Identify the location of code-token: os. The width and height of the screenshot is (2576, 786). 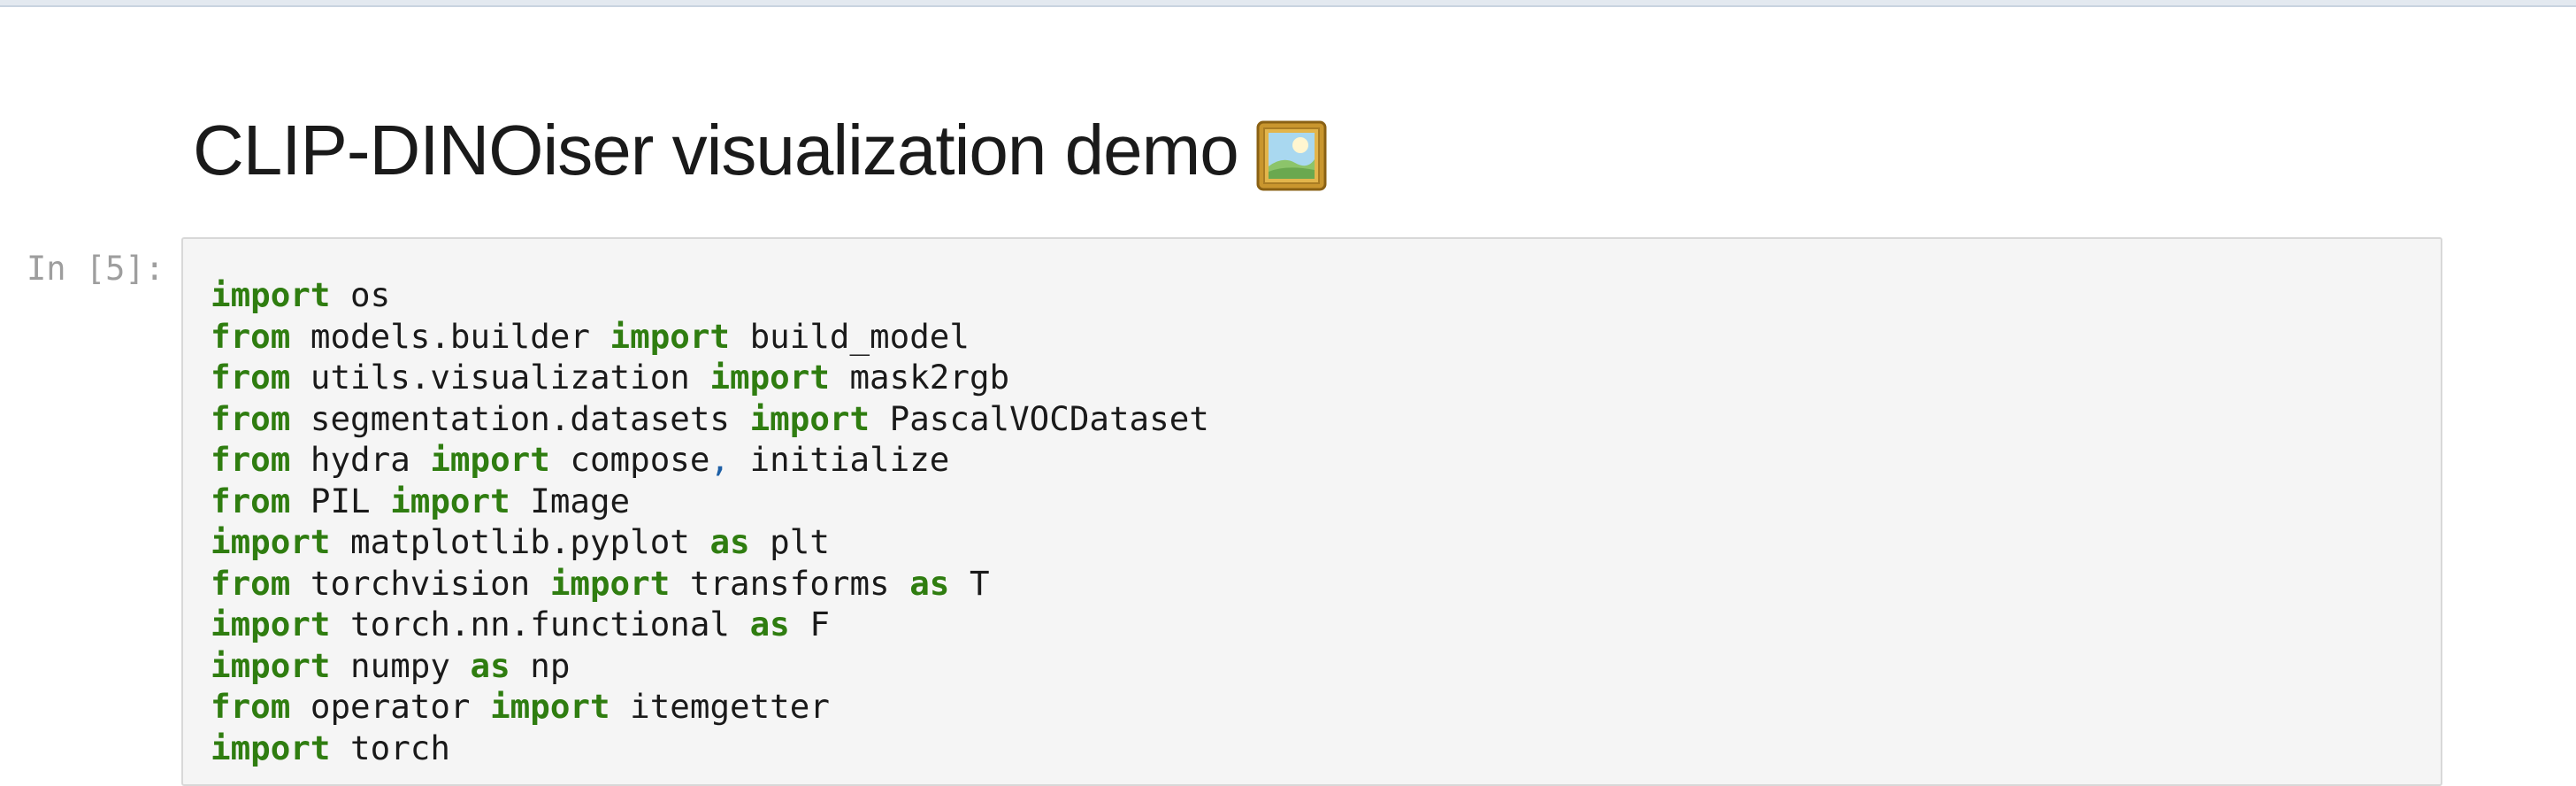
(360, 294).